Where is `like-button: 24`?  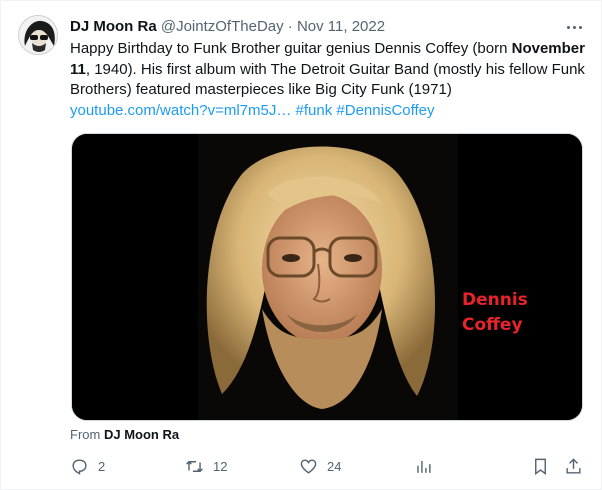
like-button: 24 is located at coordinates (320, 466).